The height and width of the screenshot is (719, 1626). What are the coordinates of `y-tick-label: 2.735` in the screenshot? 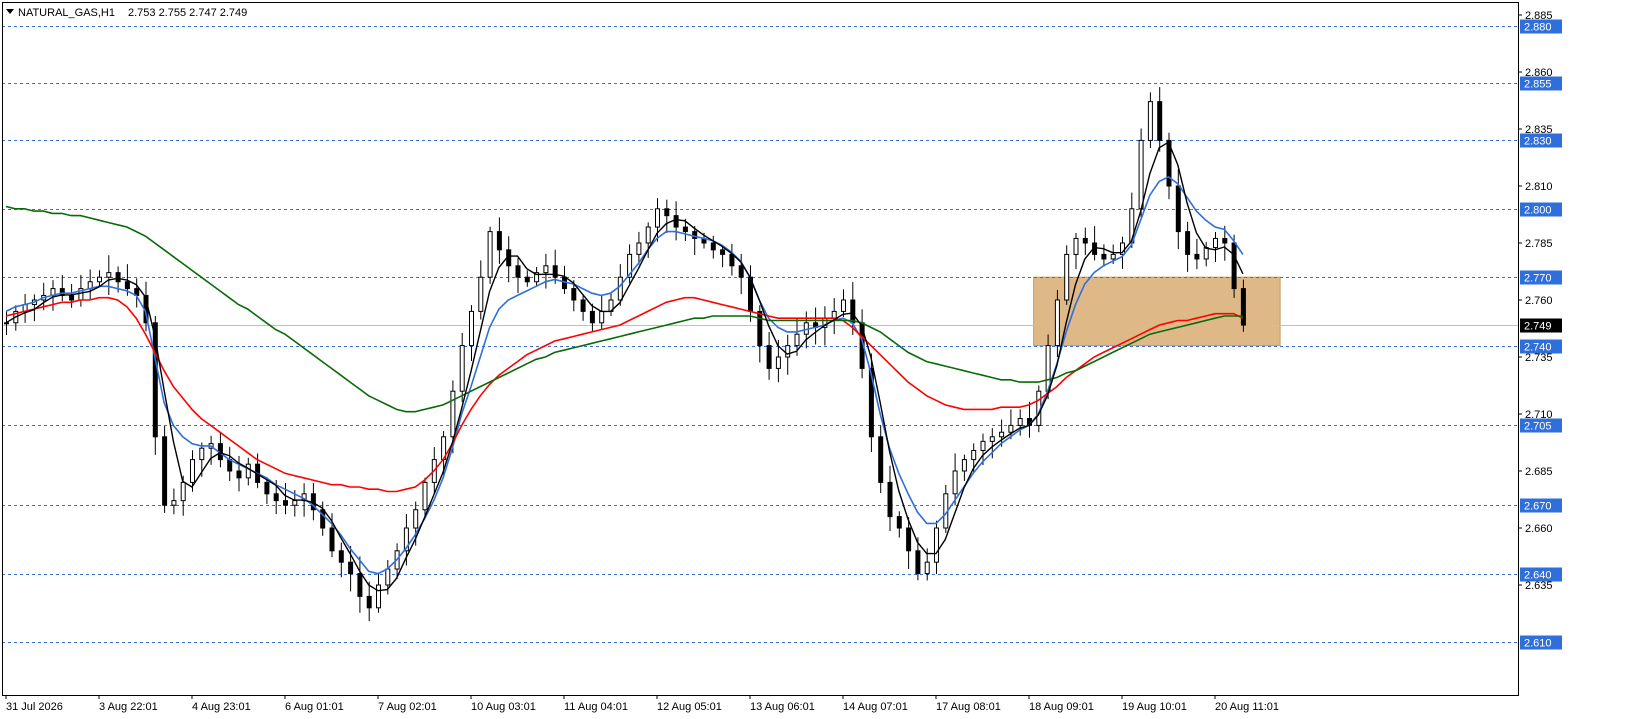 It's located at (1539, 358).